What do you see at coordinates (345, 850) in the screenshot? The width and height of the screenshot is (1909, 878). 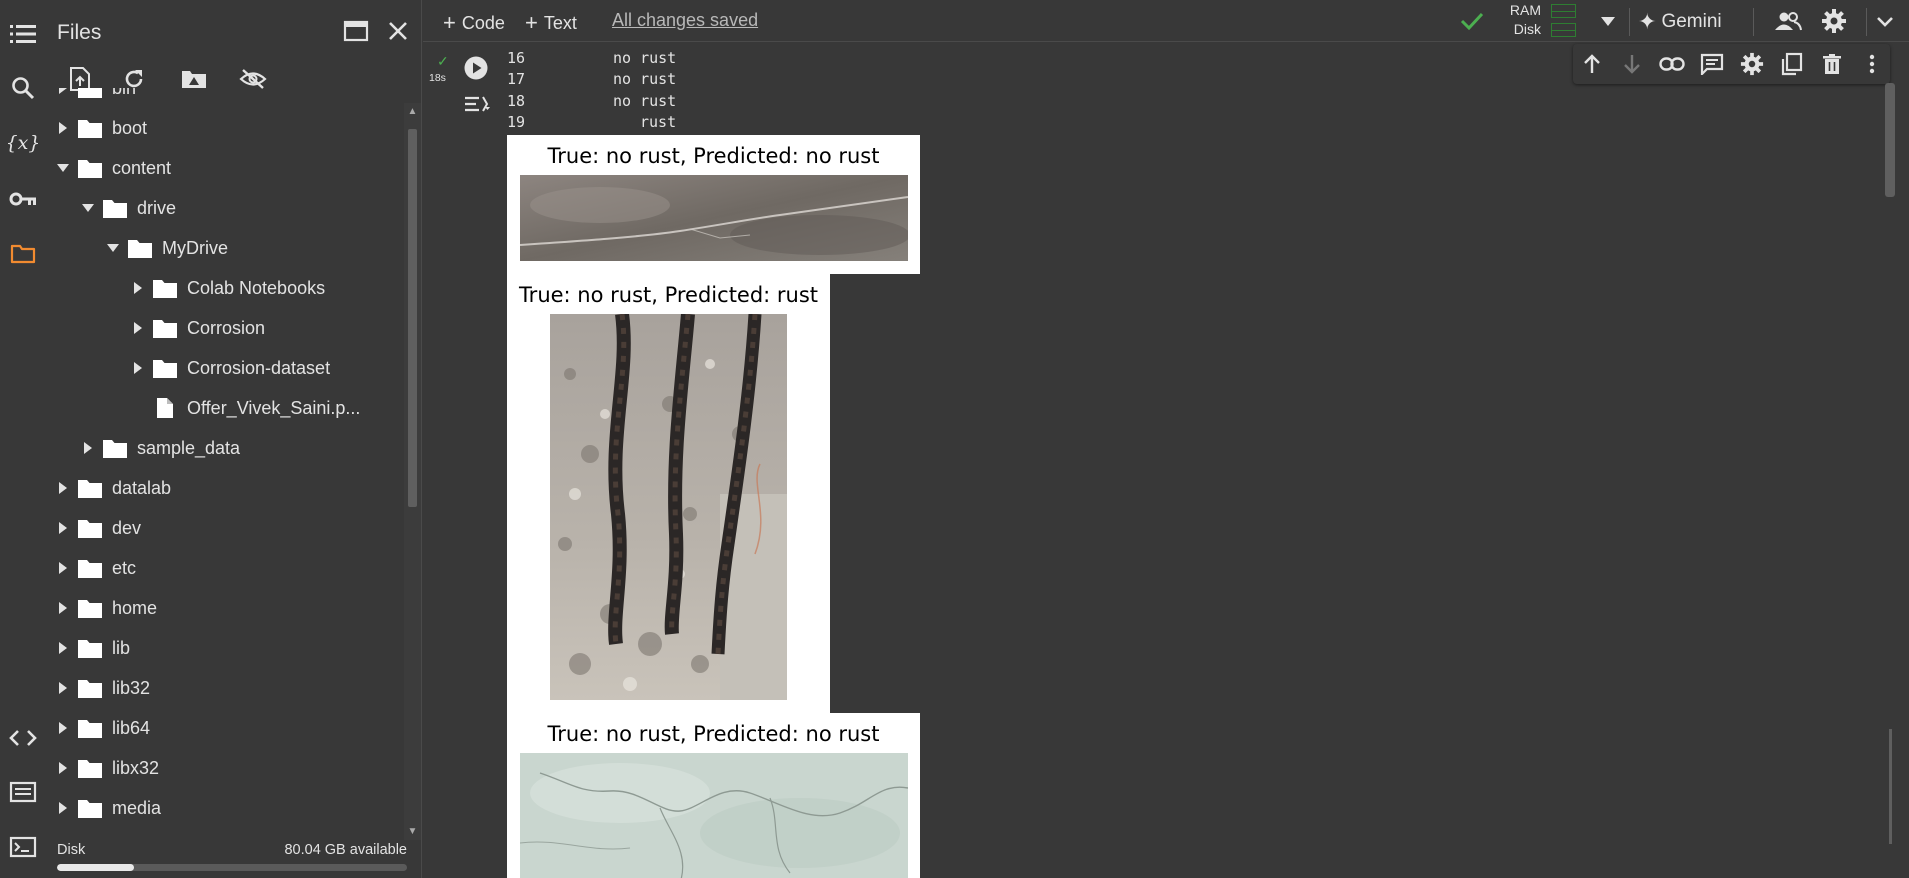 I see `disk-available: 80.04 GB available` at bounding box center [345, 850].